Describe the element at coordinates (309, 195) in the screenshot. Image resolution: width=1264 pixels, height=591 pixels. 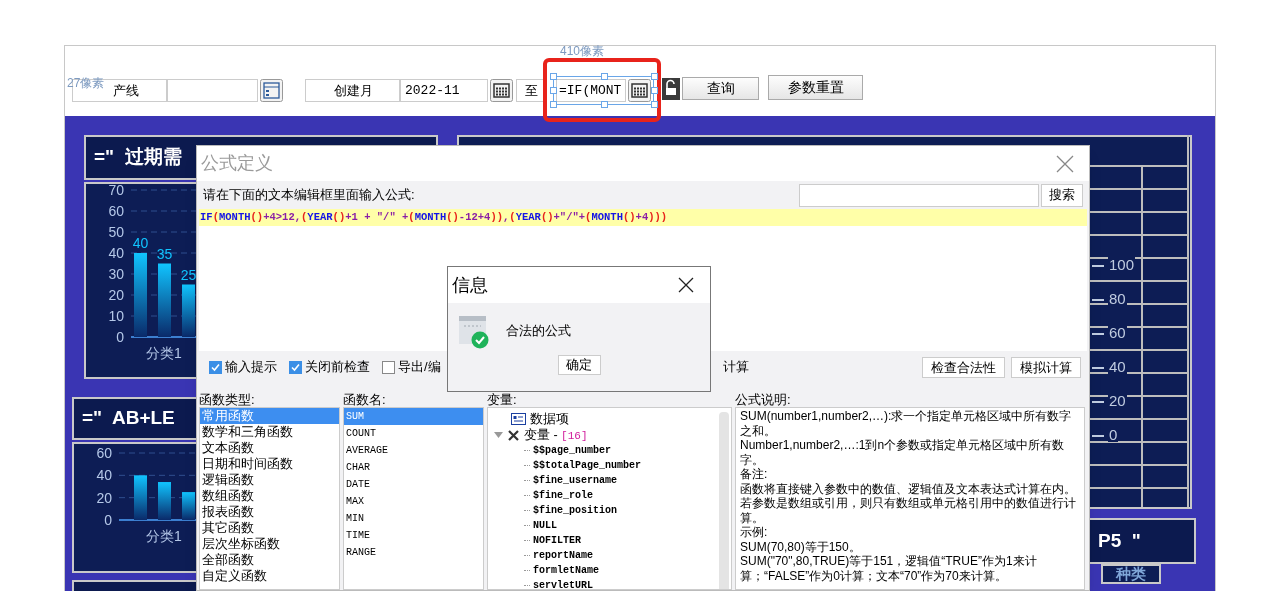
I see `instruction-text: 请在下面的文本编辑框里面输入公式:` at that location.